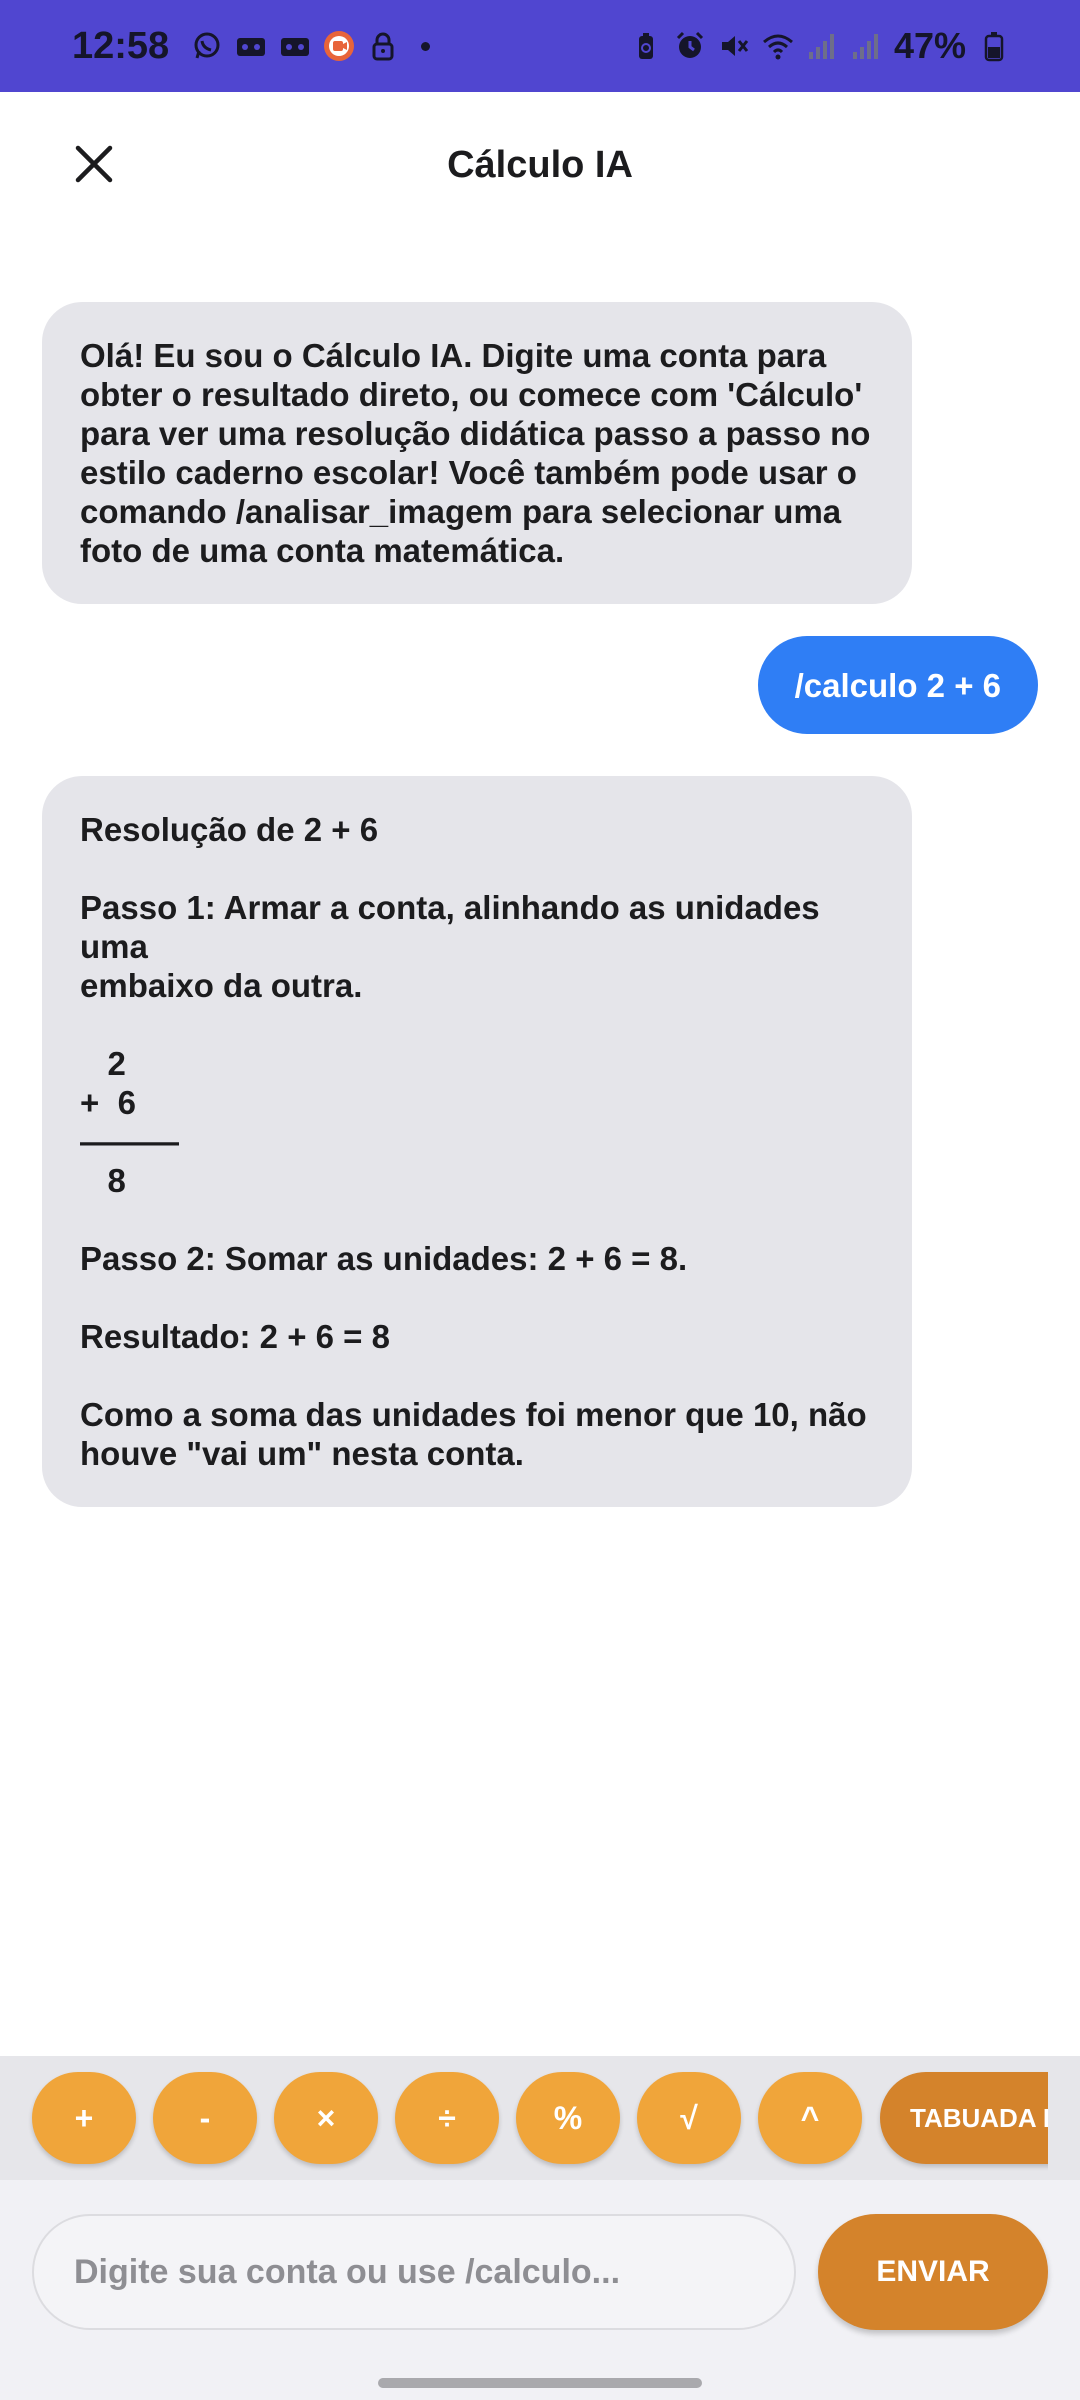 Image resolution: width=1080 pixels, height=2400 pixels. I want to click on op-multiply-button: ×, so click(326, 2118).